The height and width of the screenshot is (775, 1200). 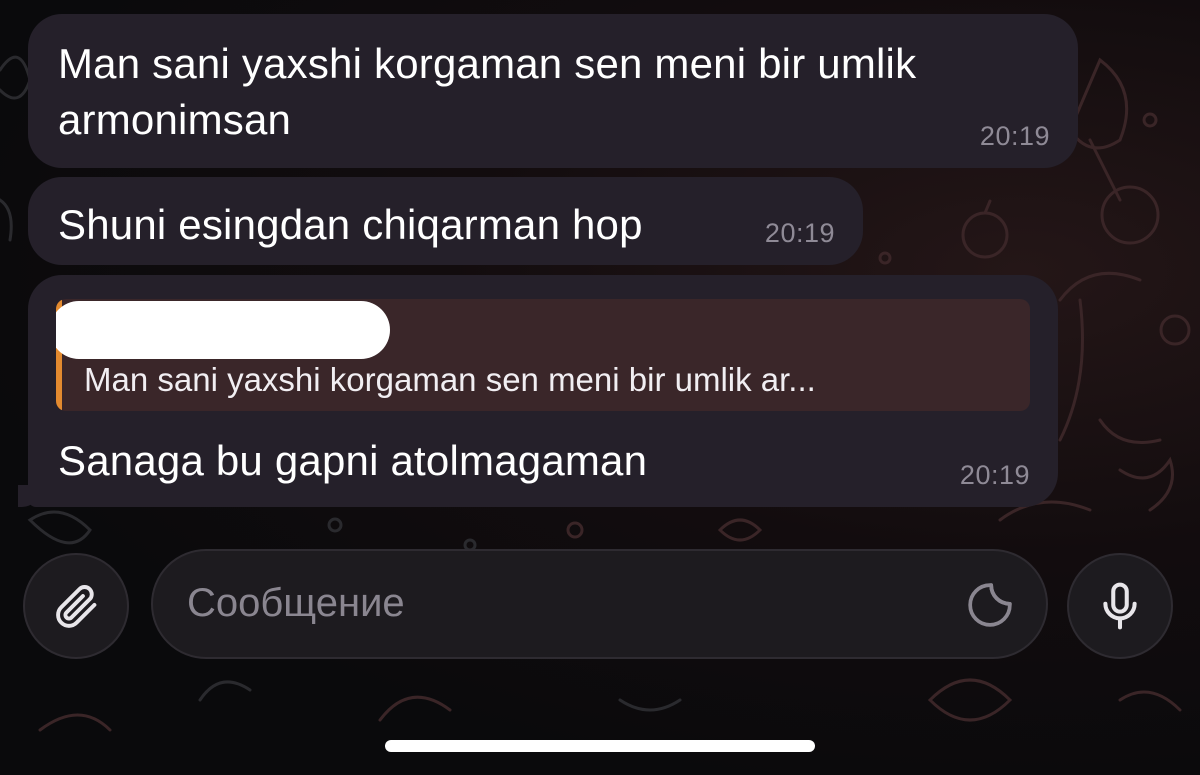 I want to click on microphone-icon, so click(x=1120, y=606).